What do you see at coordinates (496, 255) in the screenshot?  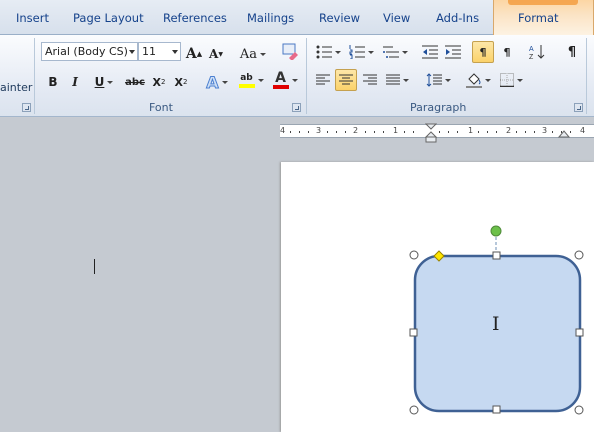 I see `resize-handle-top` at bounding box center [496, 255].